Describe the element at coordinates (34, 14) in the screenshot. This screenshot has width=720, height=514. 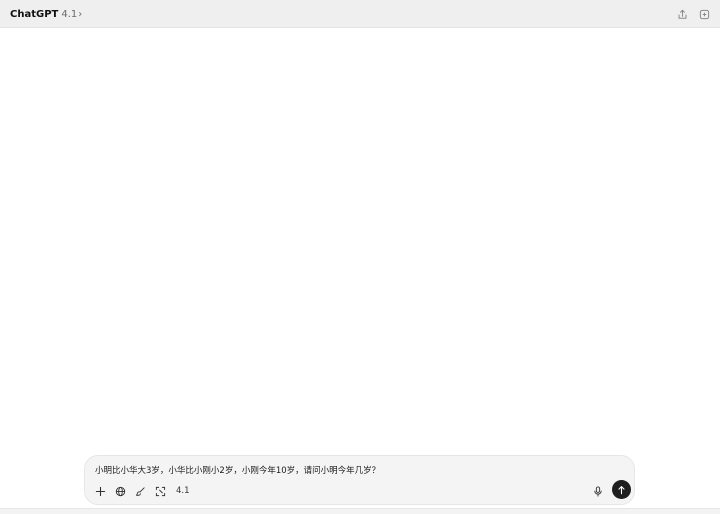
I see `app-name: ChatGPT` at that location.